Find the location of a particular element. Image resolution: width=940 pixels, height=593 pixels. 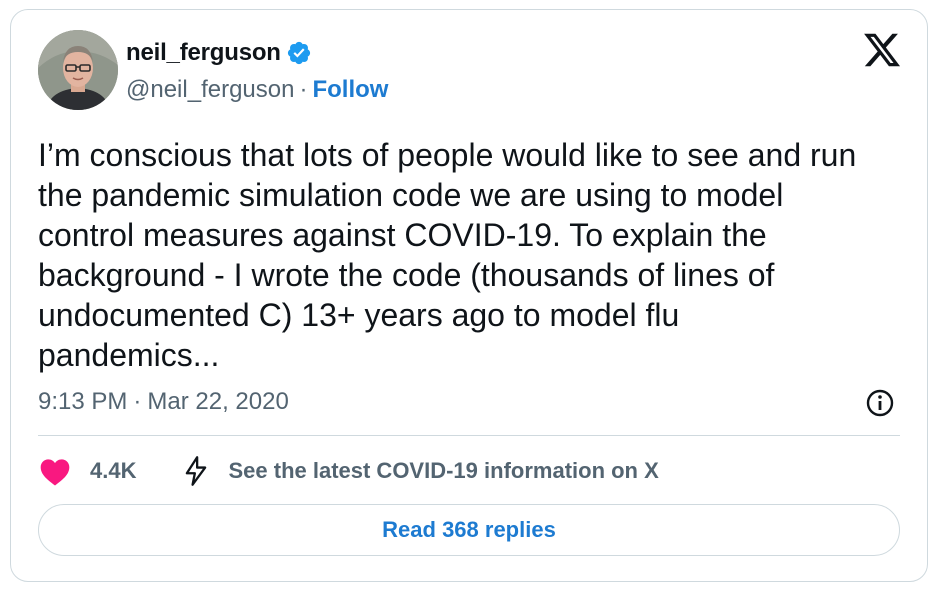

author-display-name: neil_ferguson is located at coordinates (203, 53).